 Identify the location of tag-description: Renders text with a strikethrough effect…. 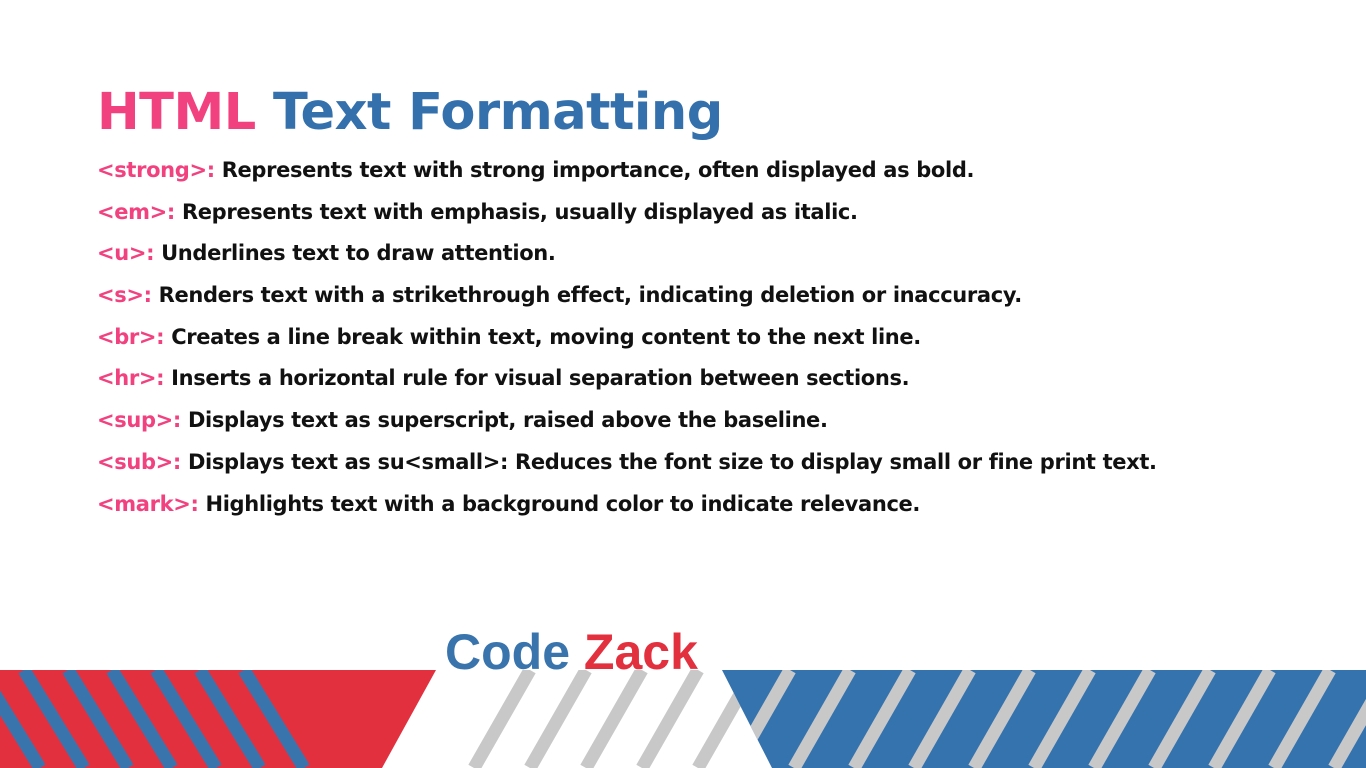
(590, 295).